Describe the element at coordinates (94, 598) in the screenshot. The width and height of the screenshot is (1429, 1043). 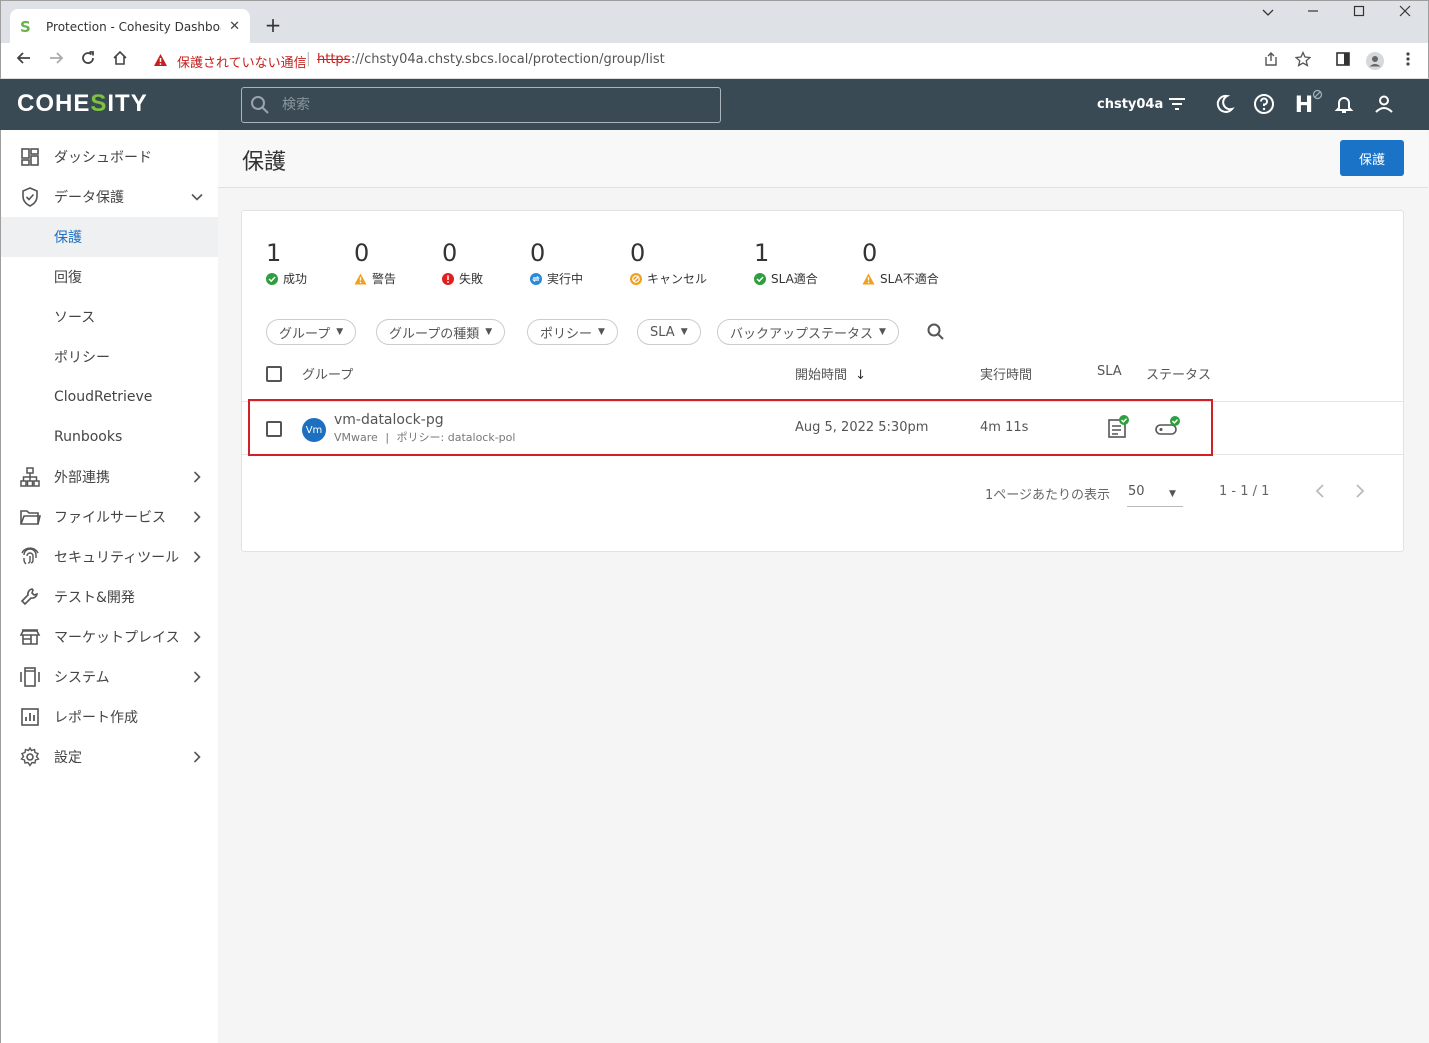
I see `sidebar-item-label: テスト&開発` at that location.